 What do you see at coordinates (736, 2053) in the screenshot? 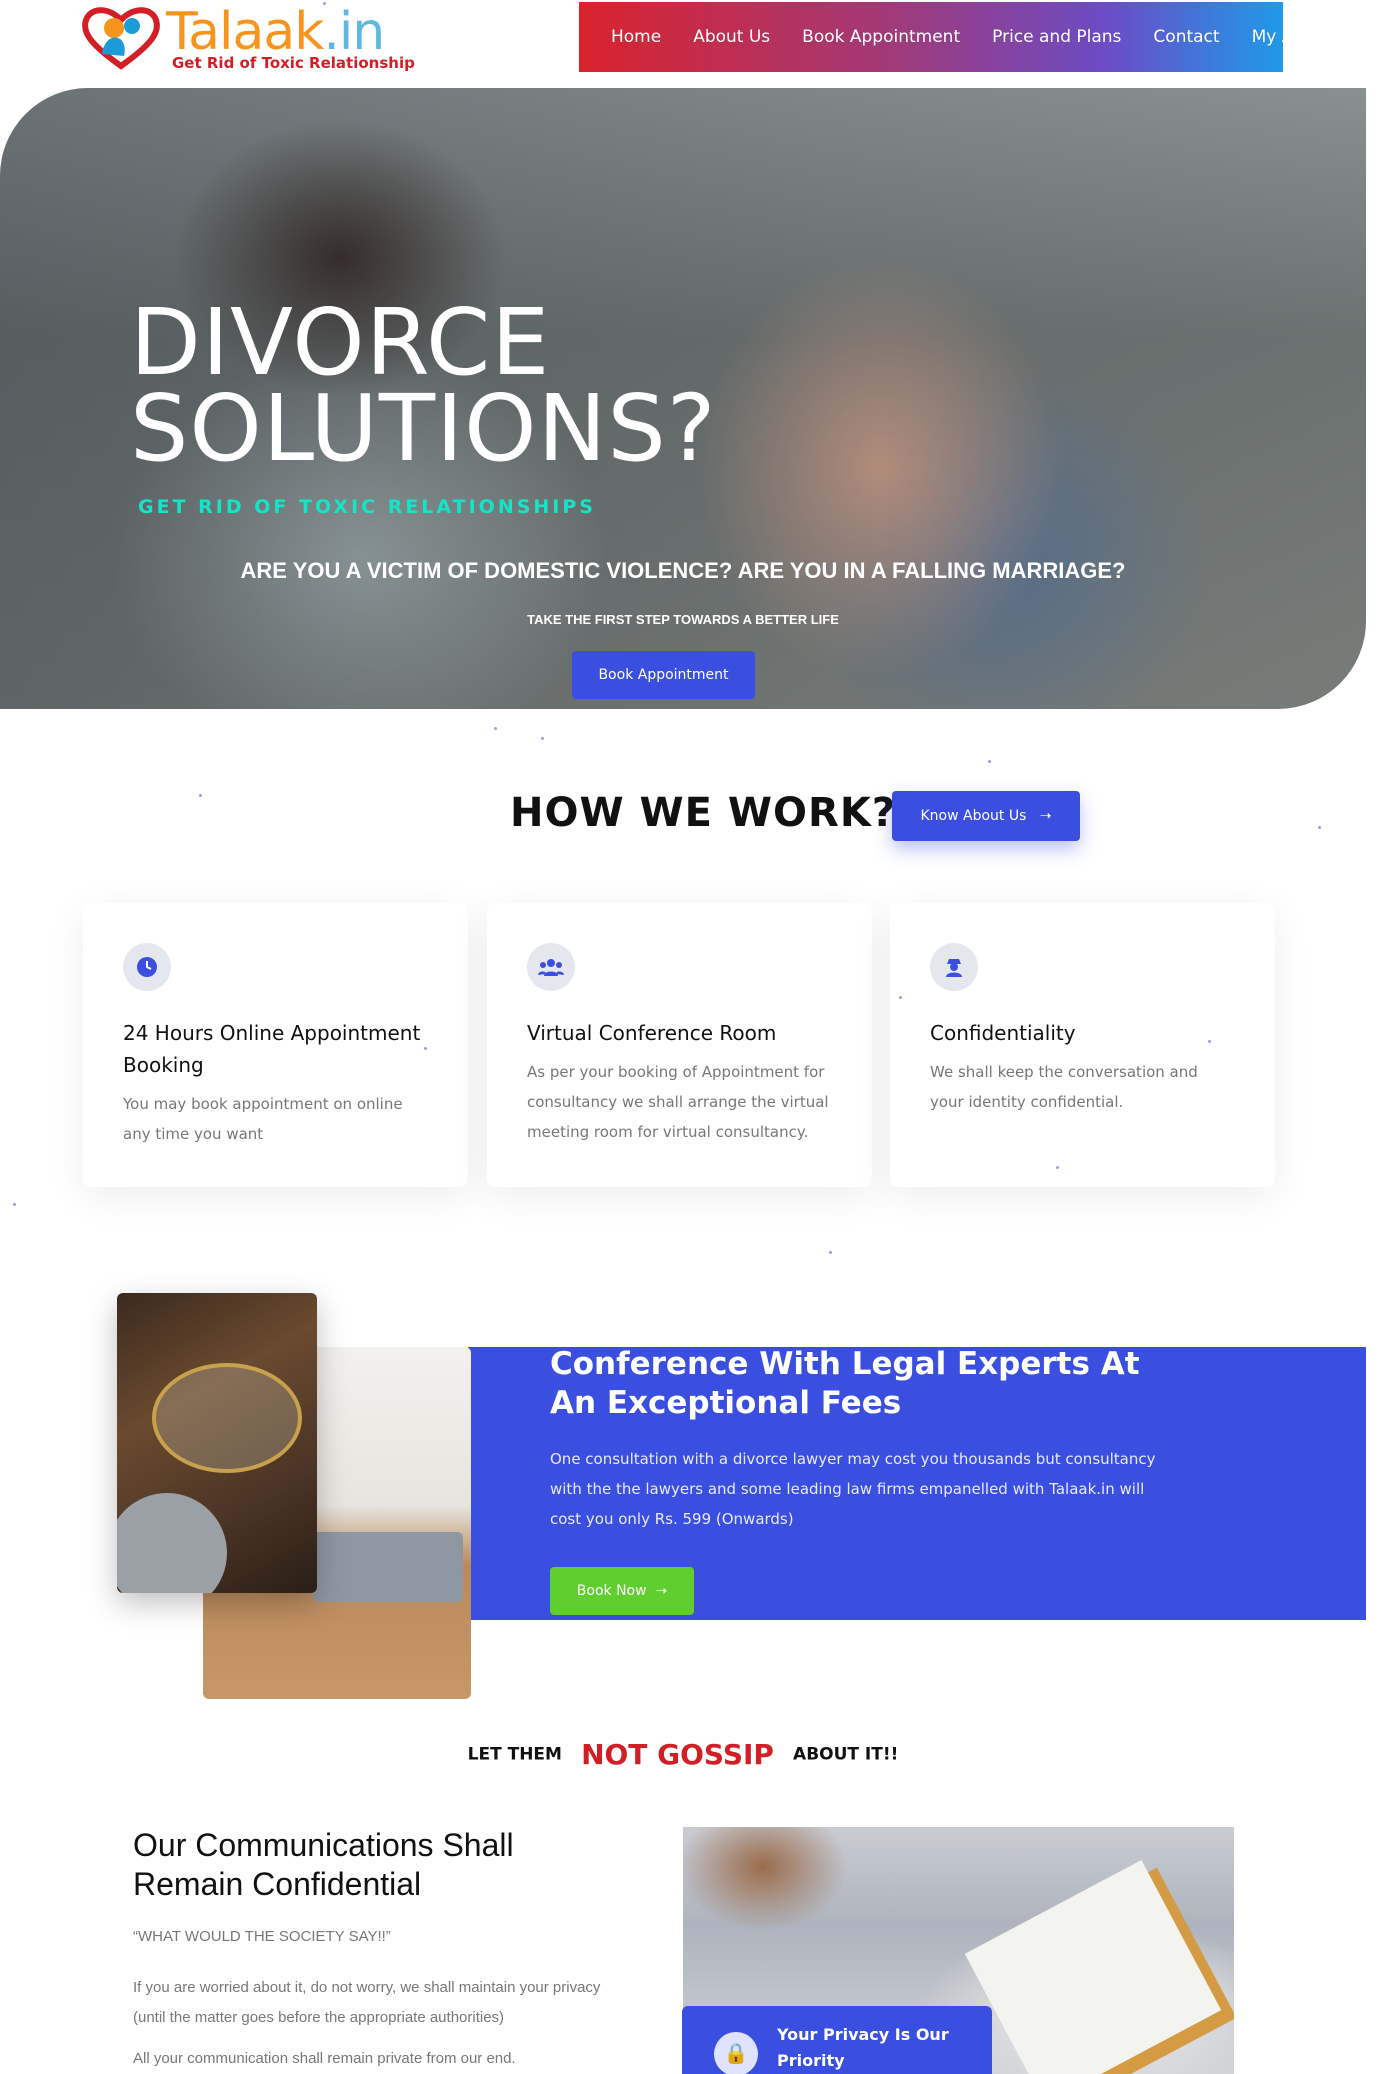
I see `user-lock-icon: 🔒` at bounding box center [736, 2053].